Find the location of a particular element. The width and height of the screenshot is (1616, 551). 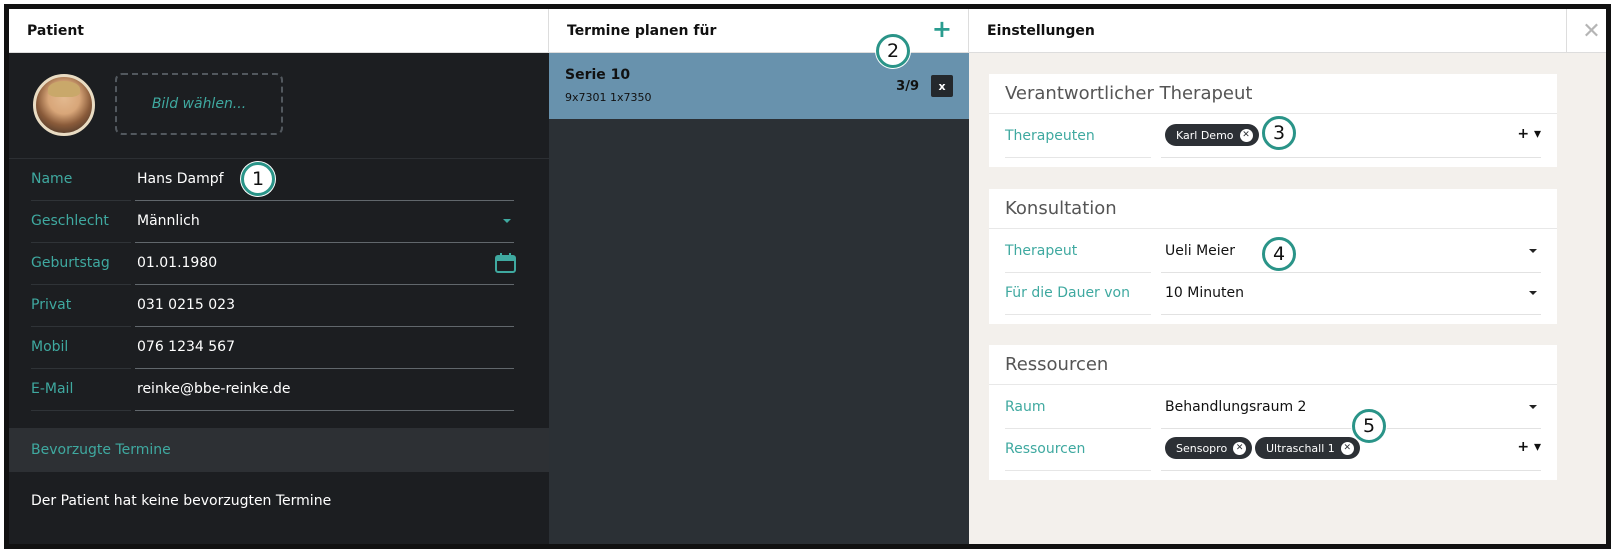

planning-title: Termine planen für is located at coordinates (642, 30).